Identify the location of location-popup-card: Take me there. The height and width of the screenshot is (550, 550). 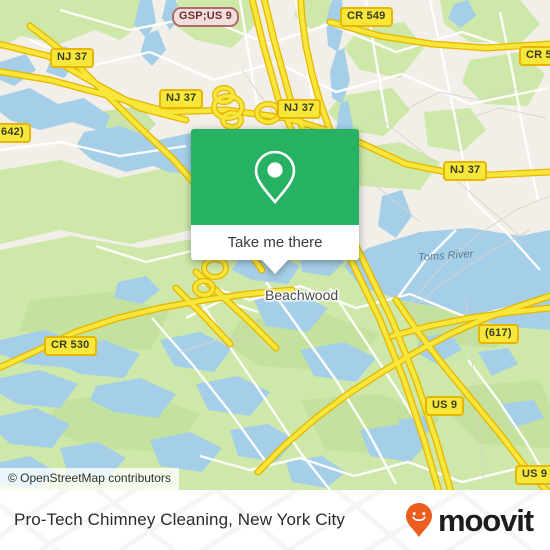
(275, 201).